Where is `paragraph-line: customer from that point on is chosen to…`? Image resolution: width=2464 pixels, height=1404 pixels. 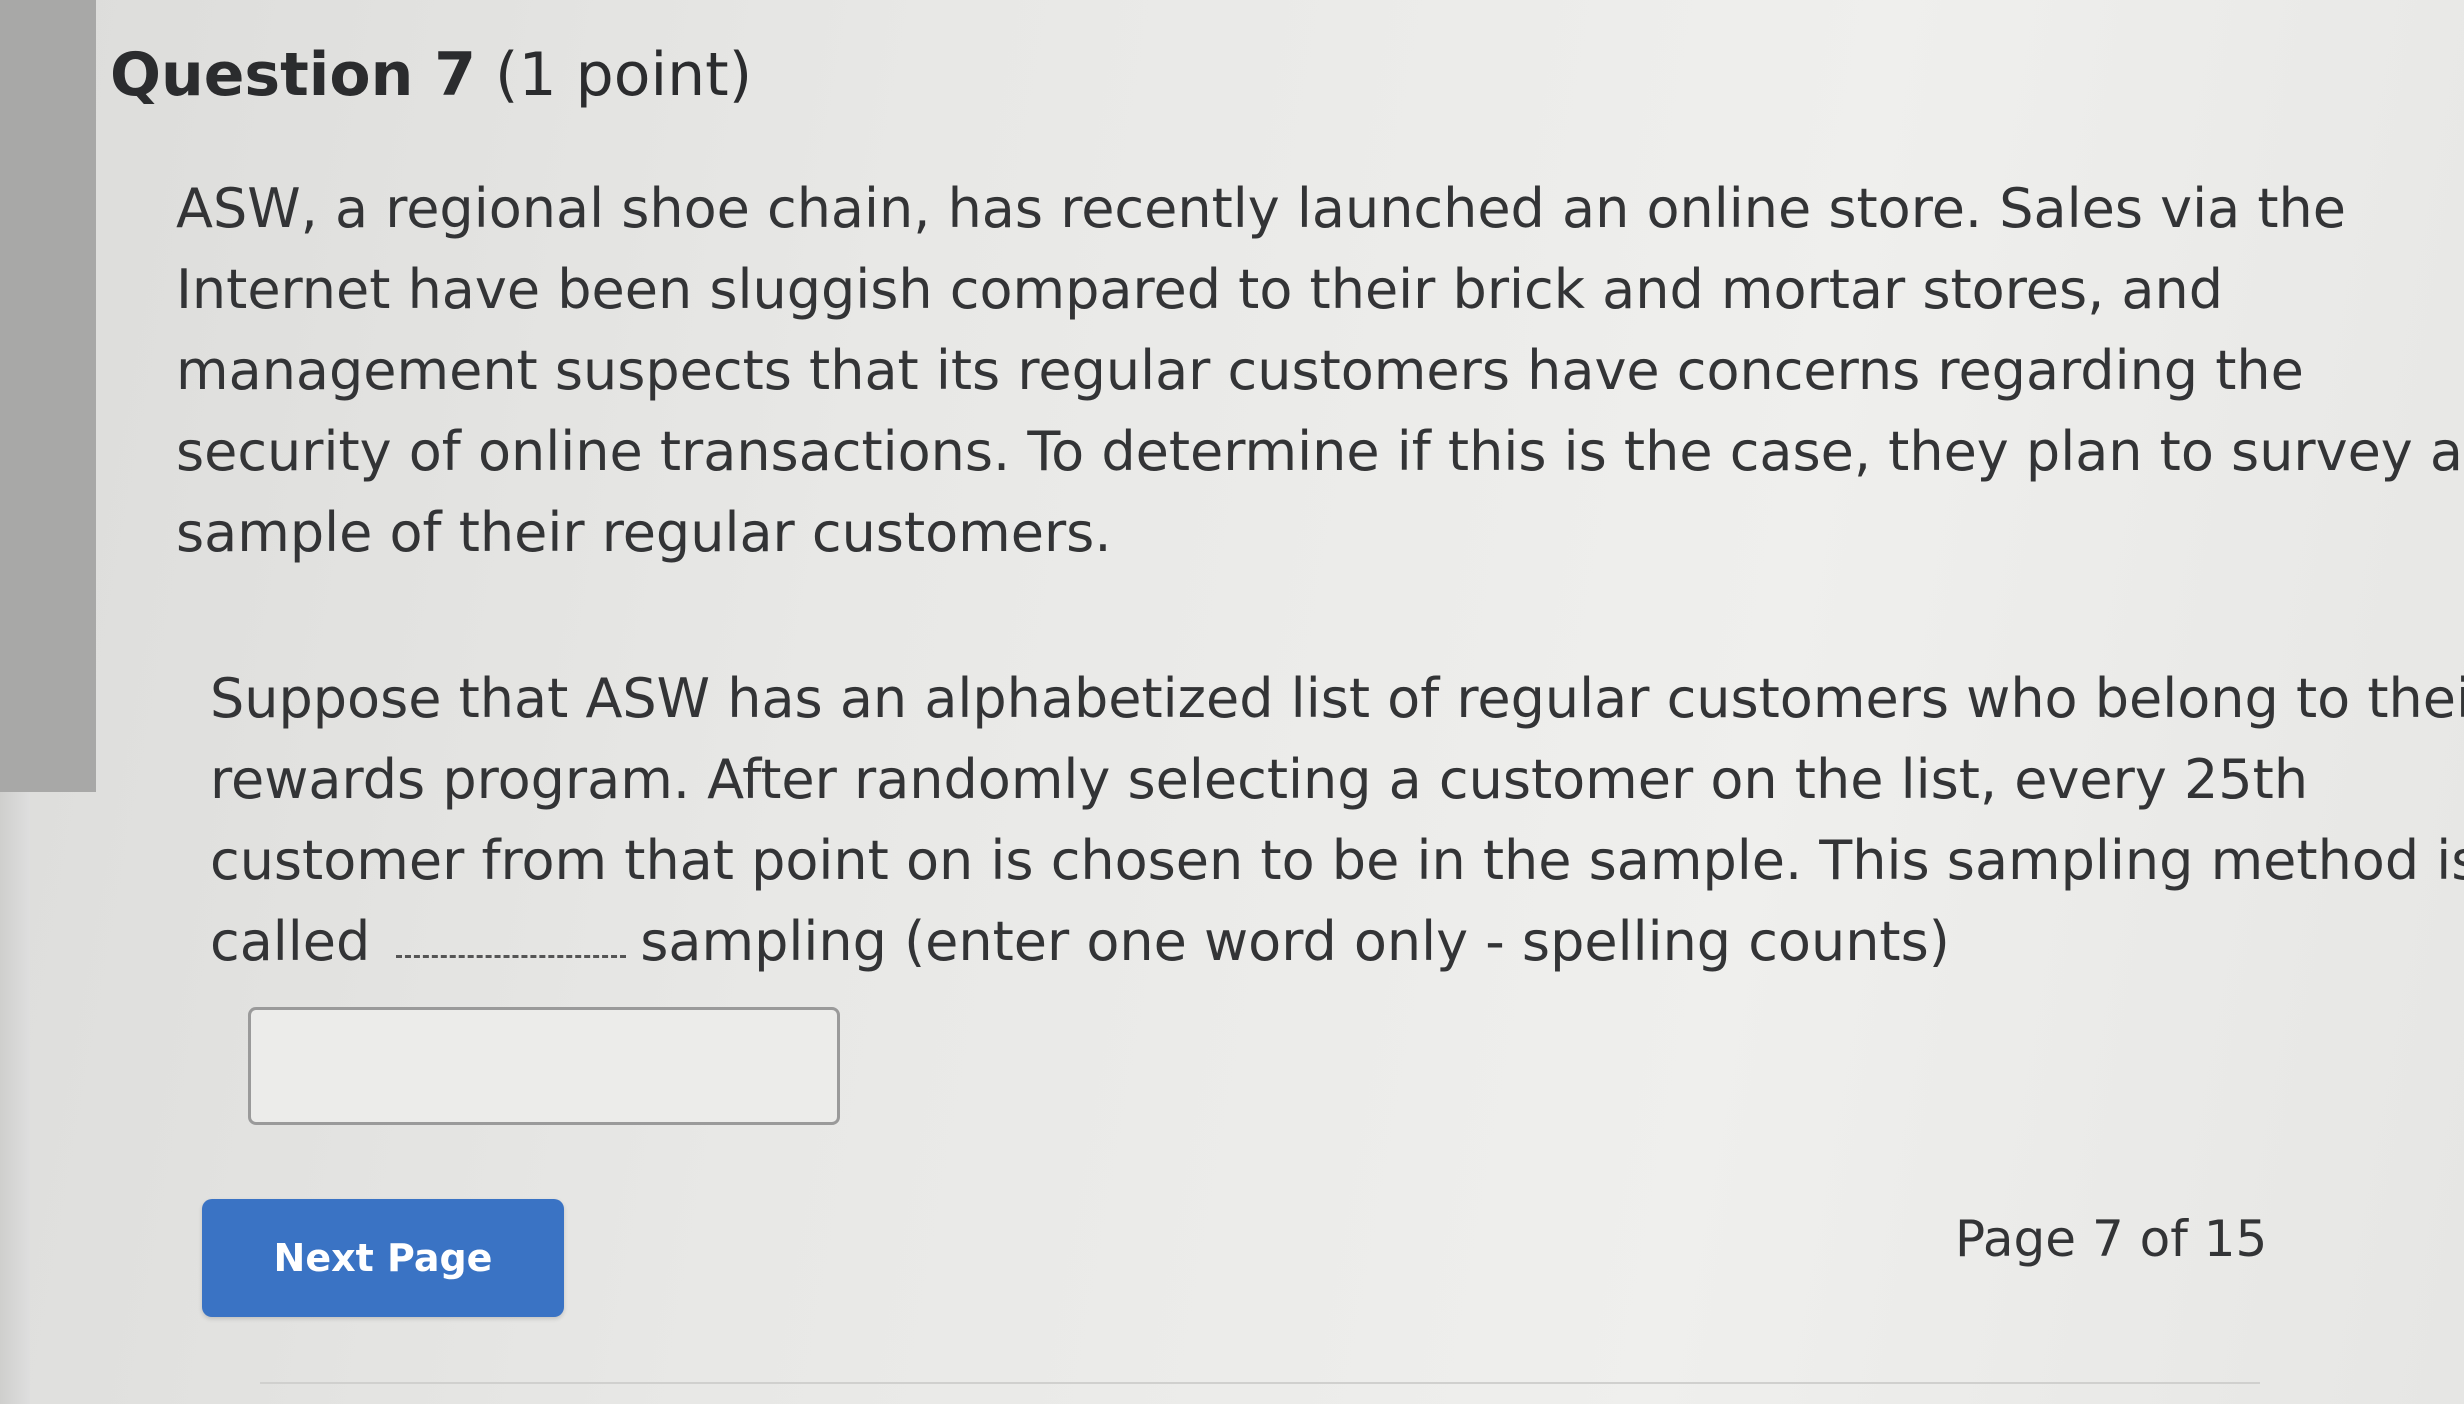
paragraph-line: customer from that point on is chosen to… is located at coordinates (1337, 860).